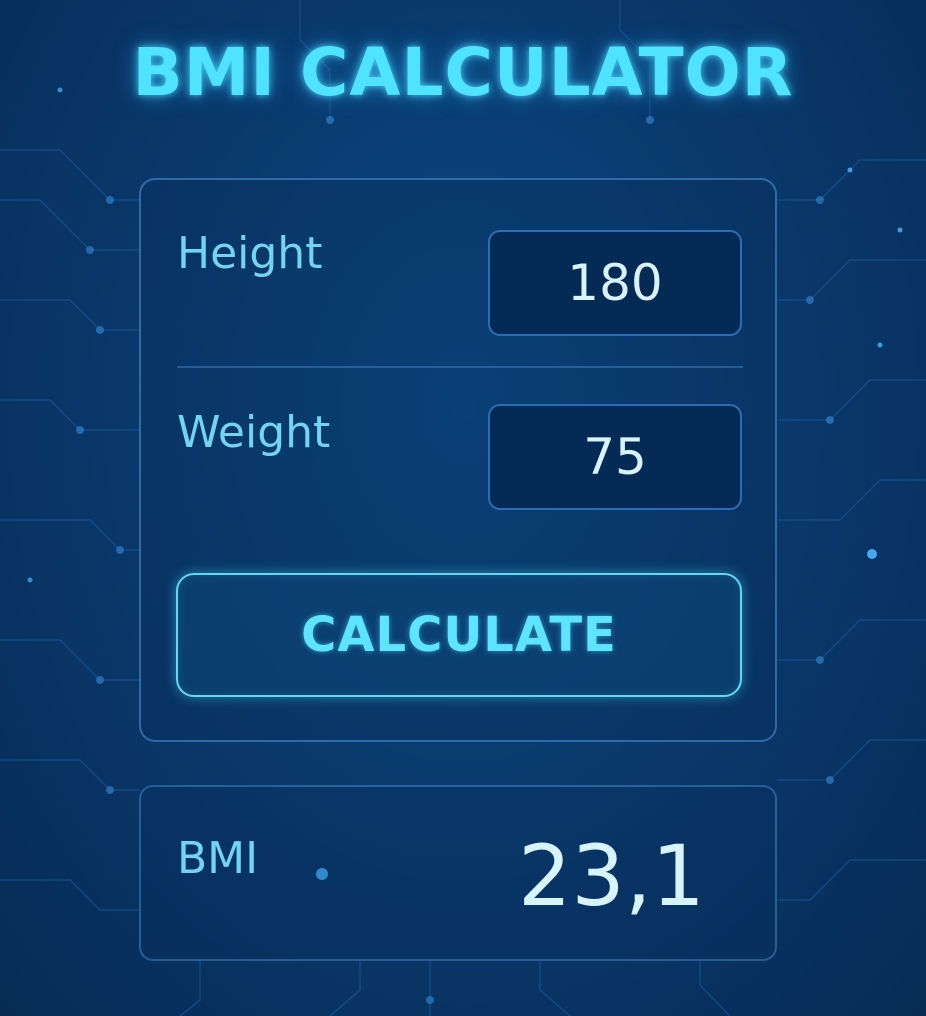  Describe the element at coordinates (463, 72) in the screenshot. I see `page-title: BMI CALCULATOR` at that location.